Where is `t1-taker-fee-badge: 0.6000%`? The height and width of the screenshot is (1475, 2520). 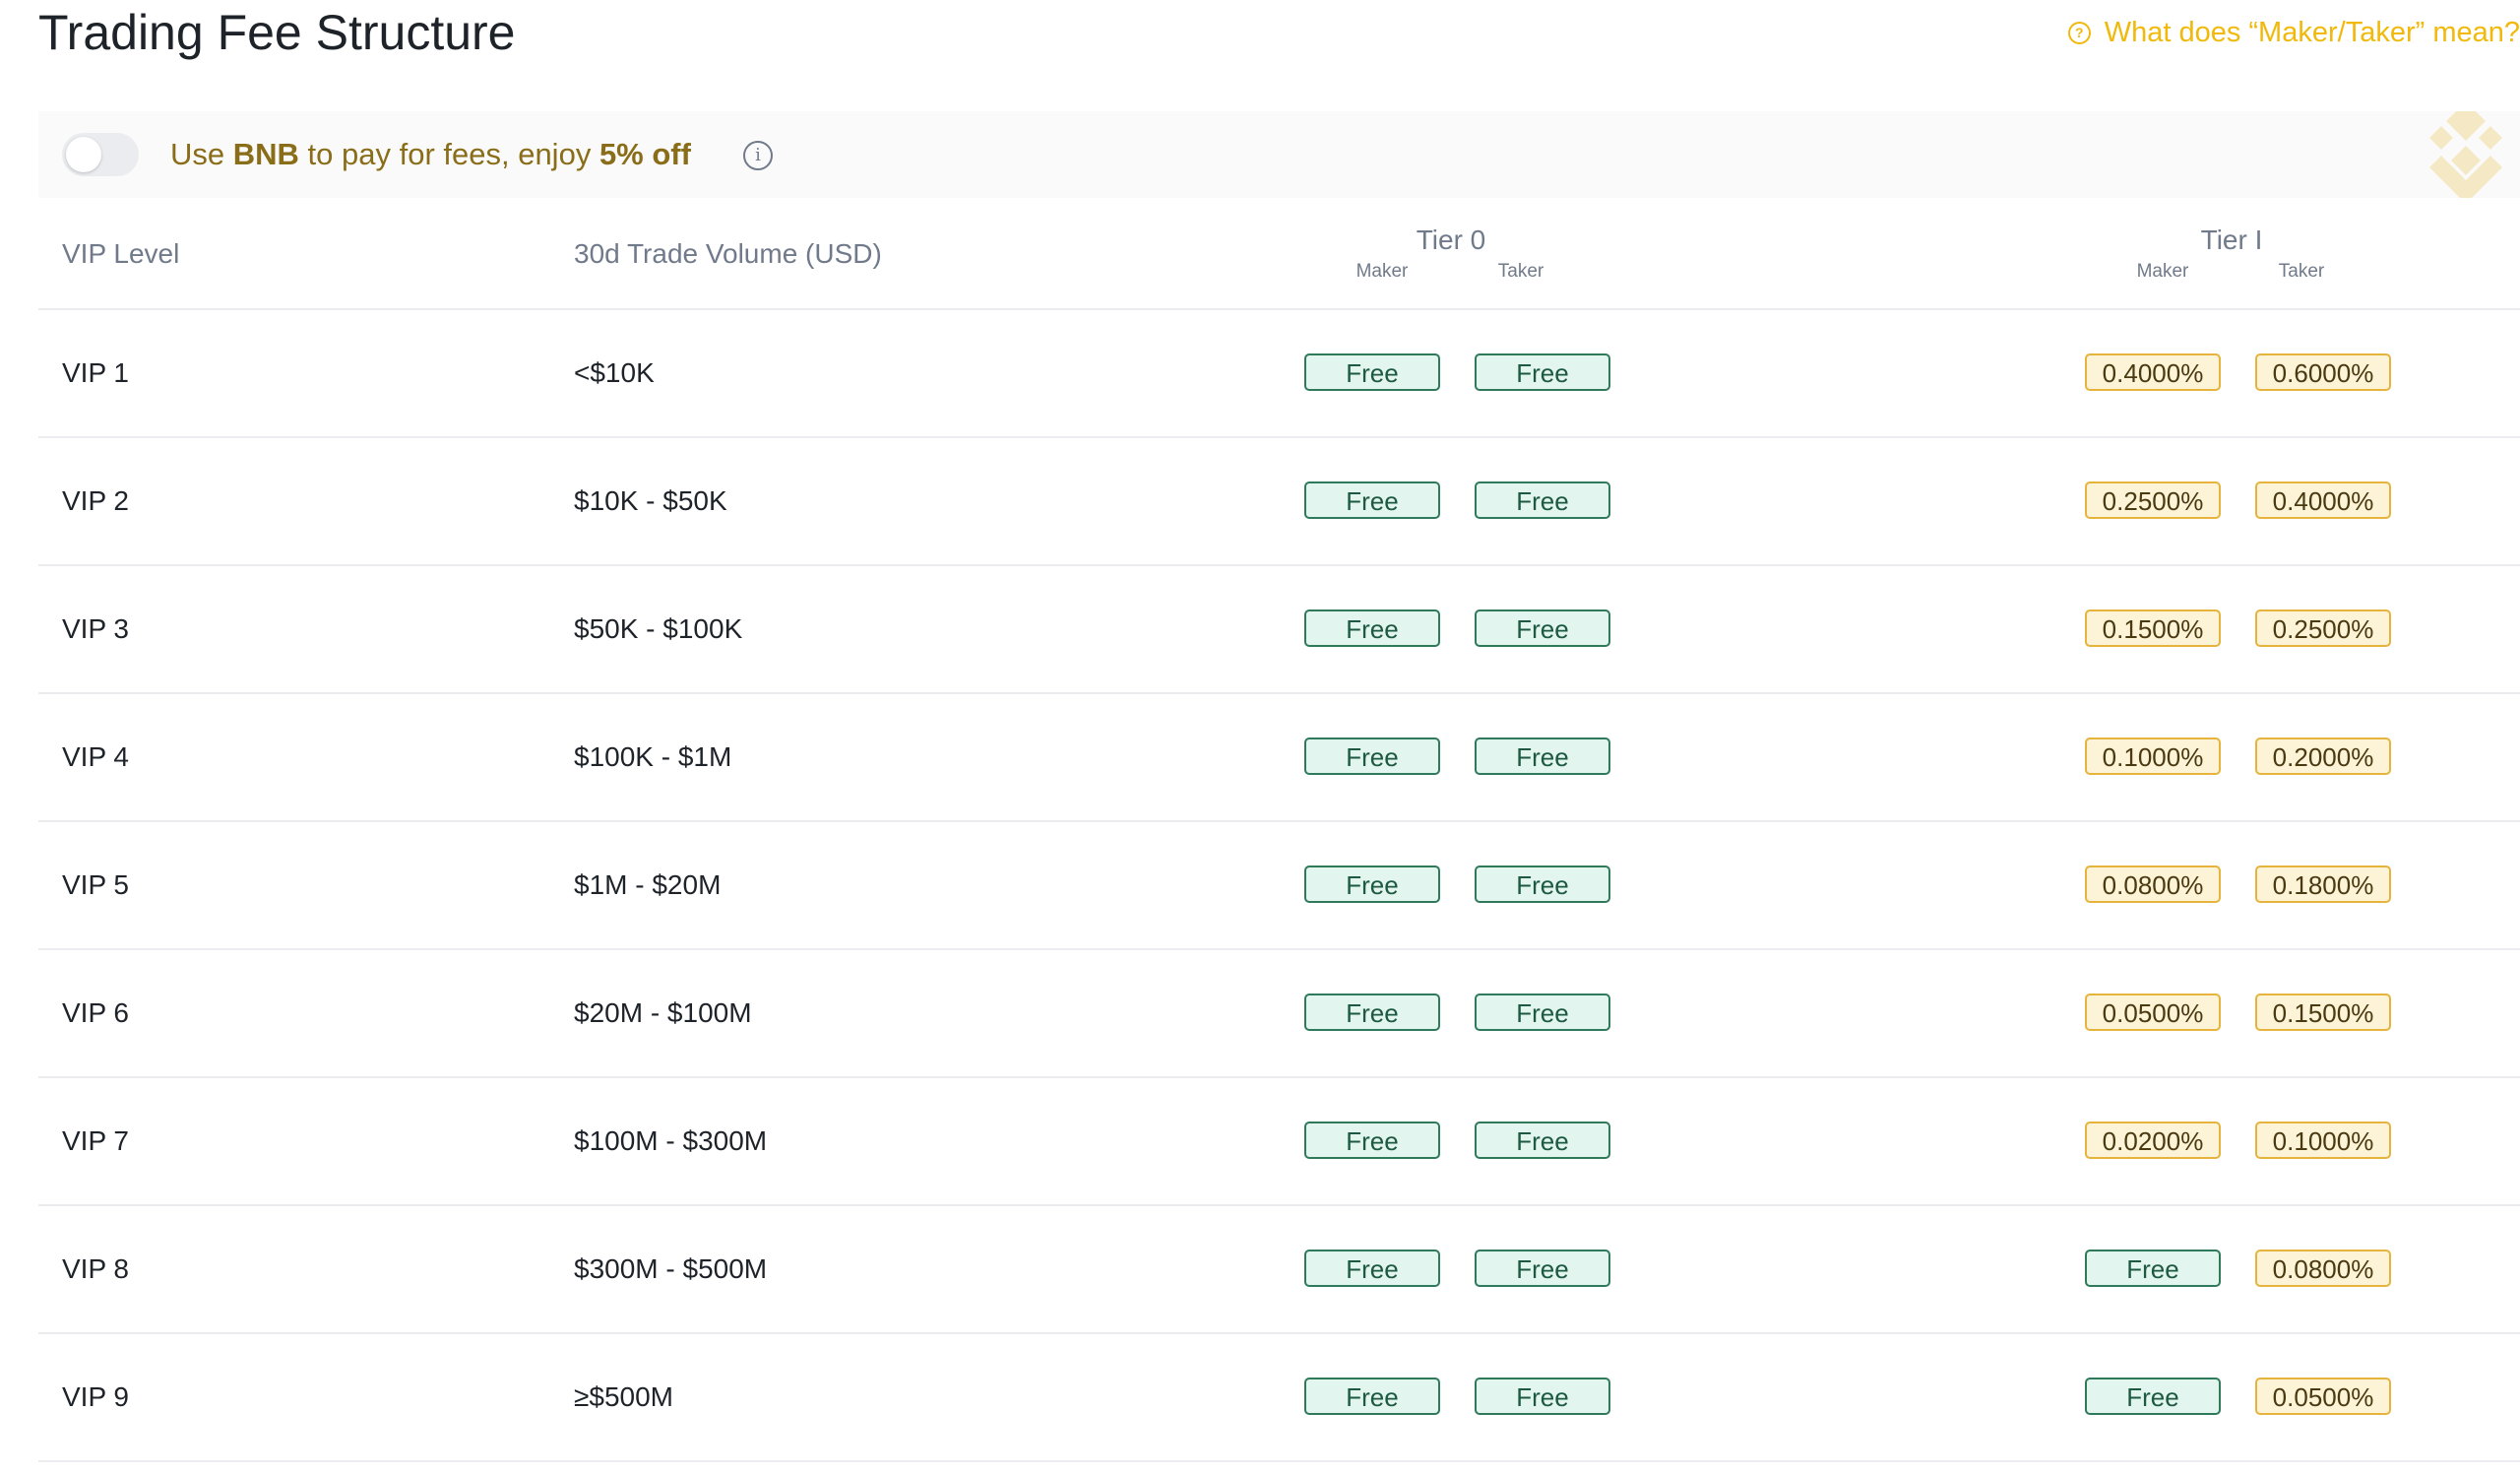 t1-taker-fee-badge: 0.6000% is located at coordinates (2323, 372).